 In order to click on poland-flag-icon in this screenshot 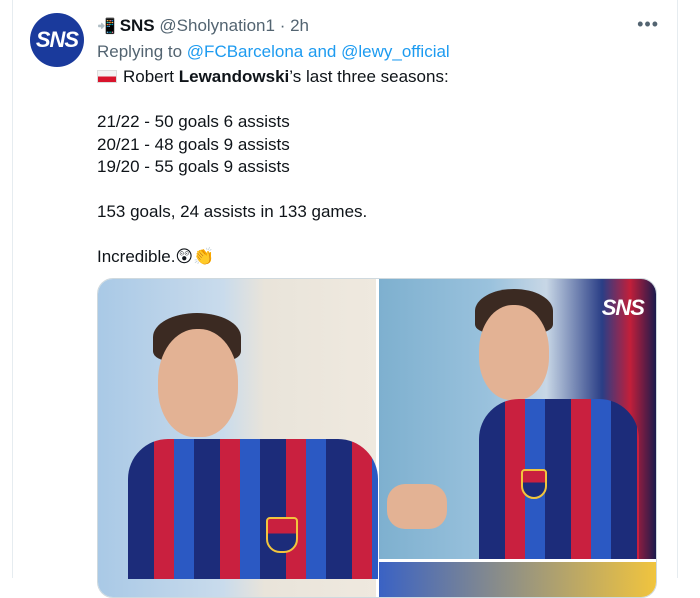, I will do `click(107, 76)`.